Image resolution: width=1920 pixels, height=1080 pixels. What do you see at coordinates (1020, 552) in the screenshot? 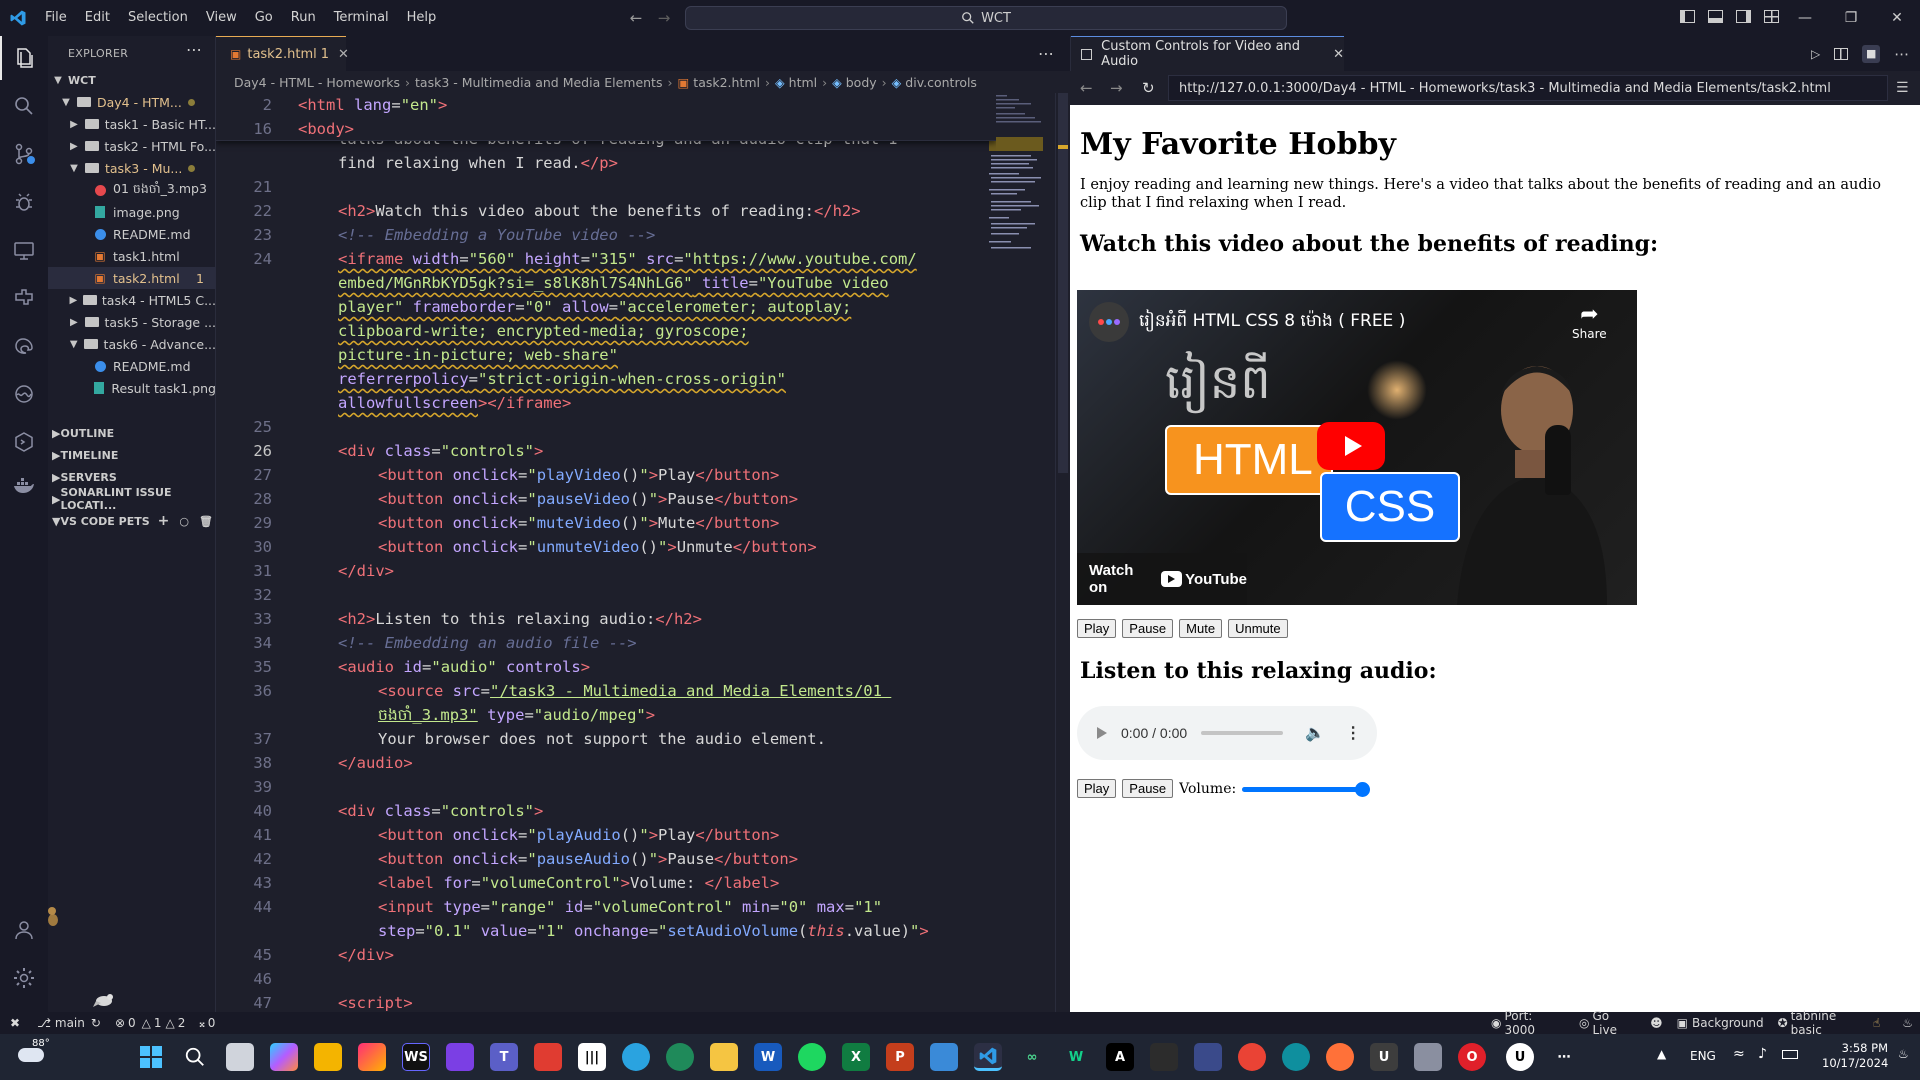
I see `minimap` at bounding box center [1020, 552].